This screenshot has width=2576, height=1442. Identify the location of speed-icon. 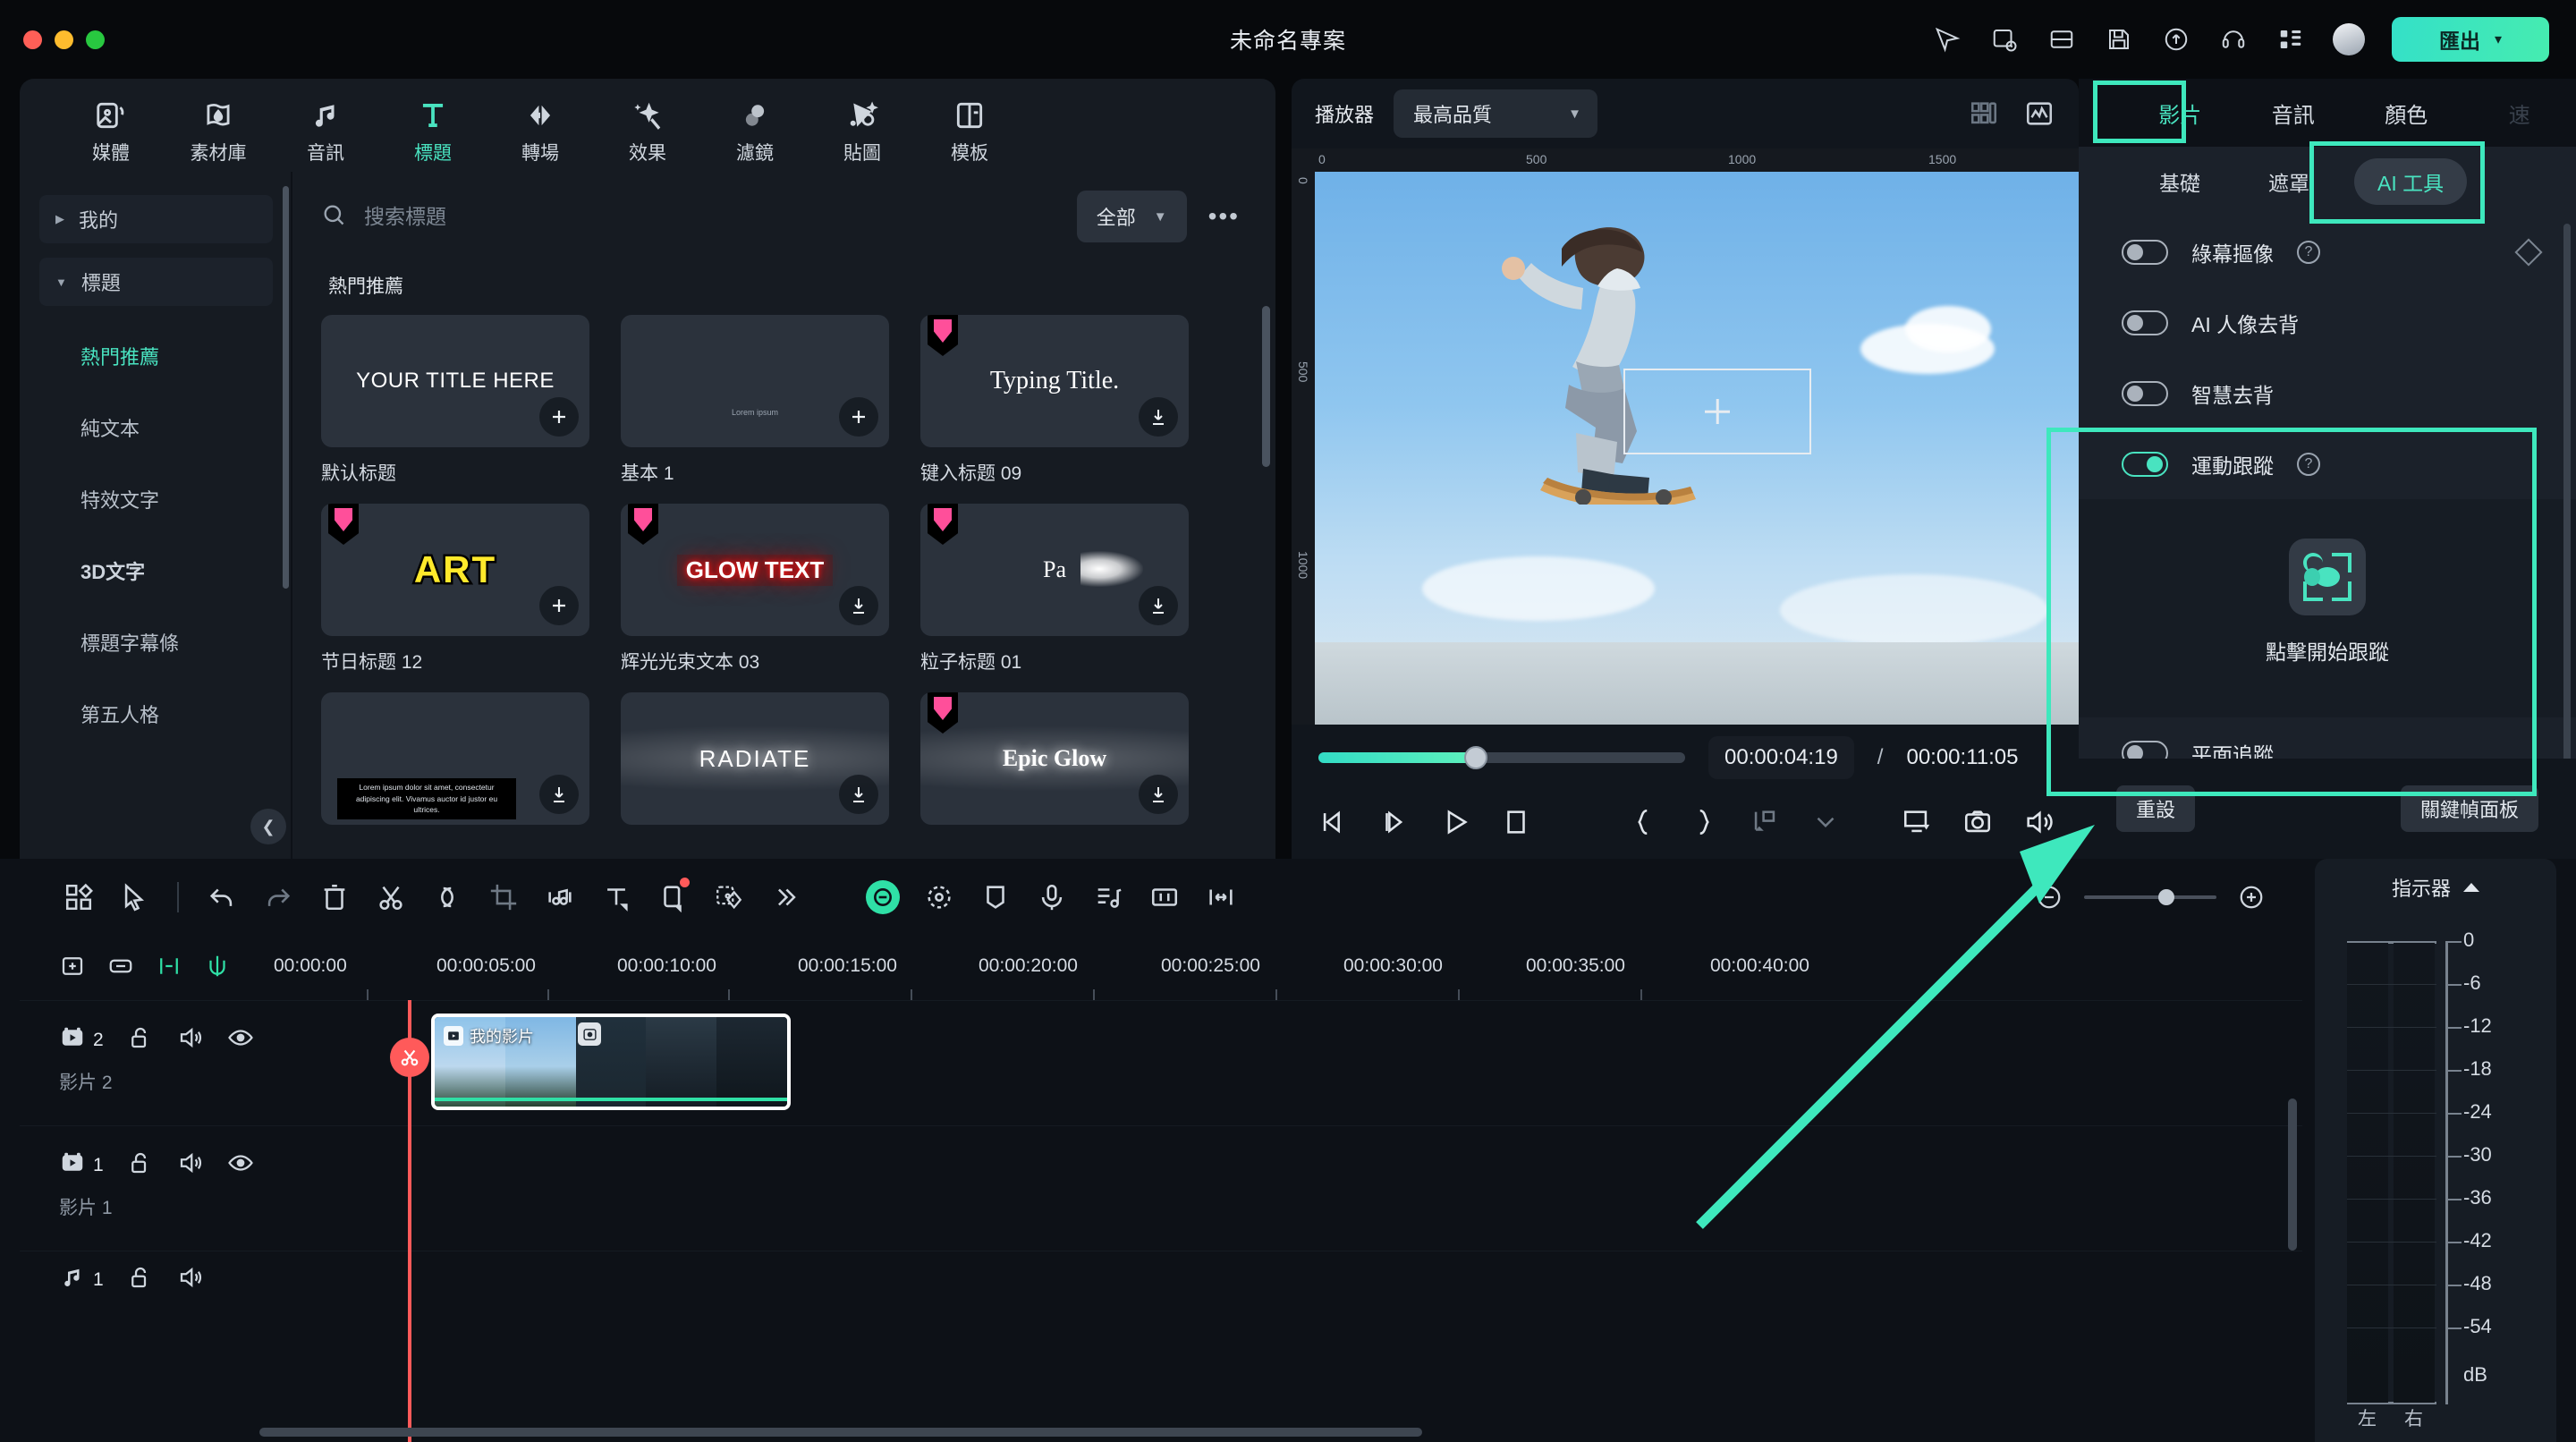
(939, 897).